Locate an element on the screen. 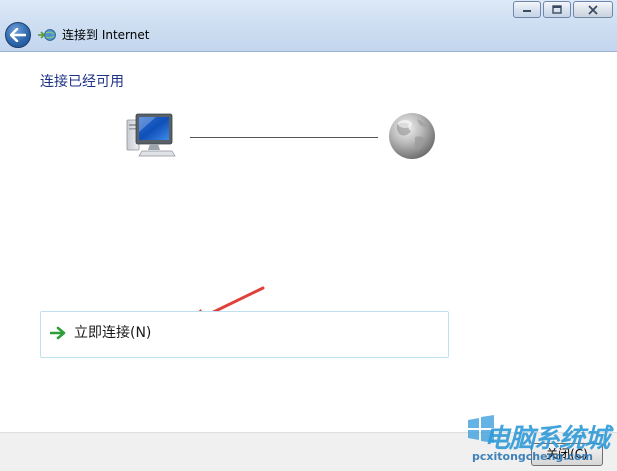  back-button is located at coordinates (18, 35).